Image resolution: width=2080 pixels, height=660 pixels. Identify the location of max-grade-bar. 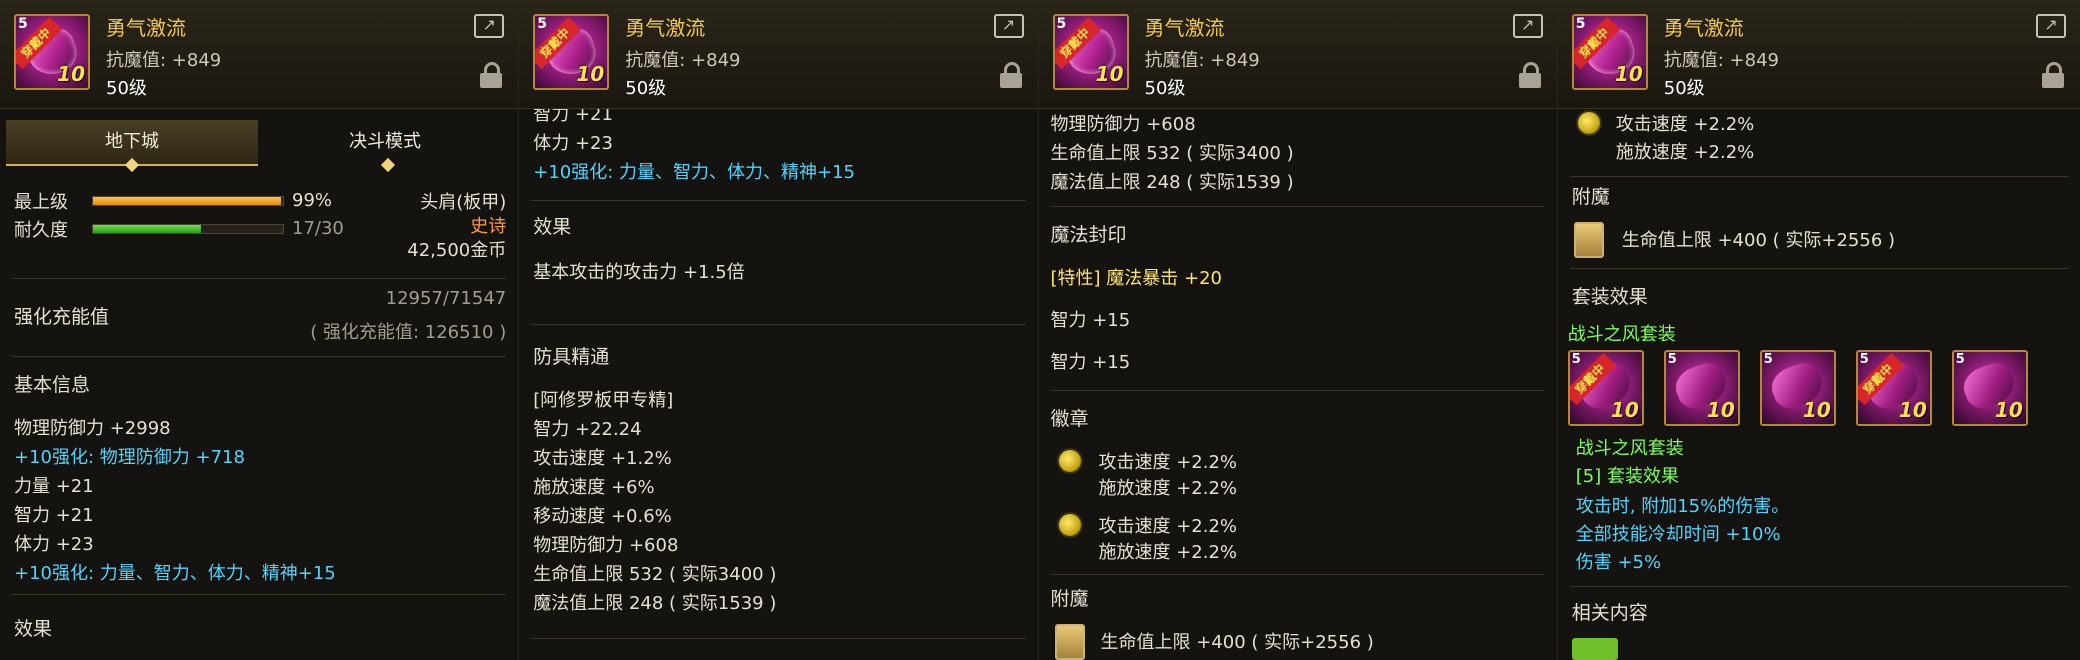
(188, 201).